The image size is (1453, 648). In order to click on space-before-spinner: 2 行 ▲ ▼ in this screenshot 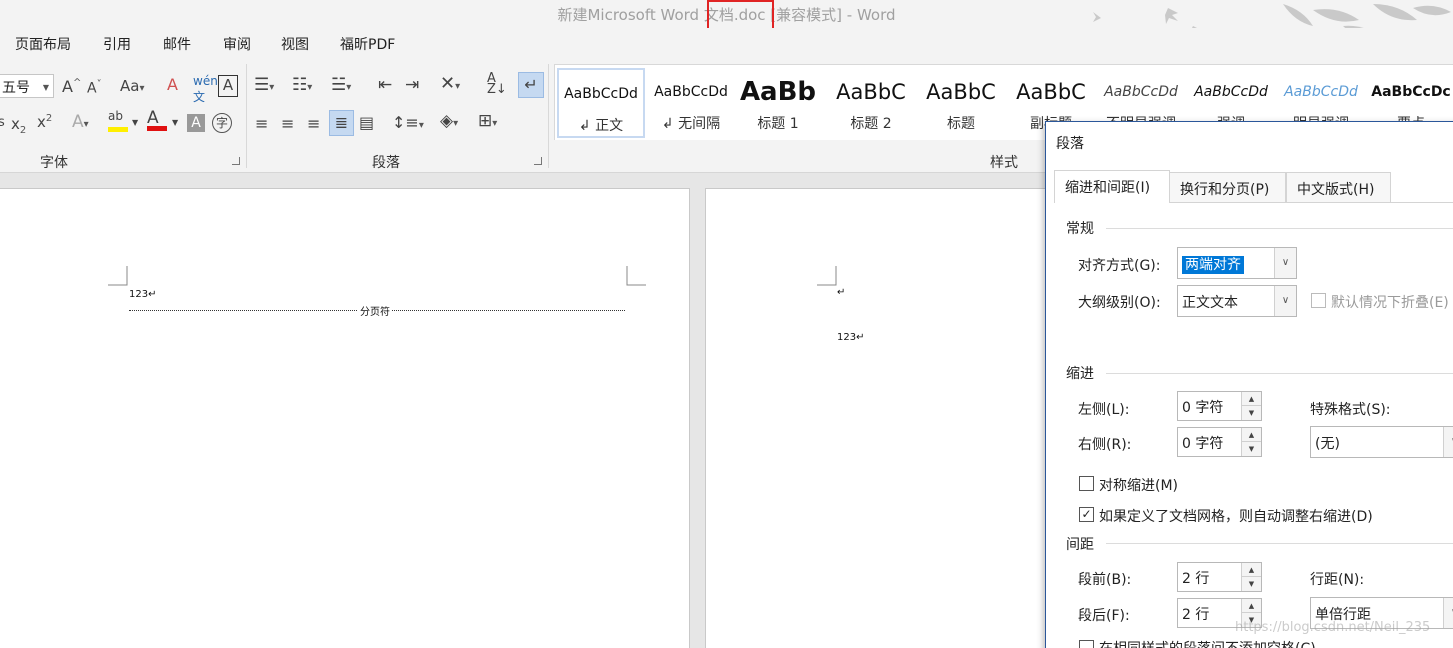, I will do `click(1219, 577)`.